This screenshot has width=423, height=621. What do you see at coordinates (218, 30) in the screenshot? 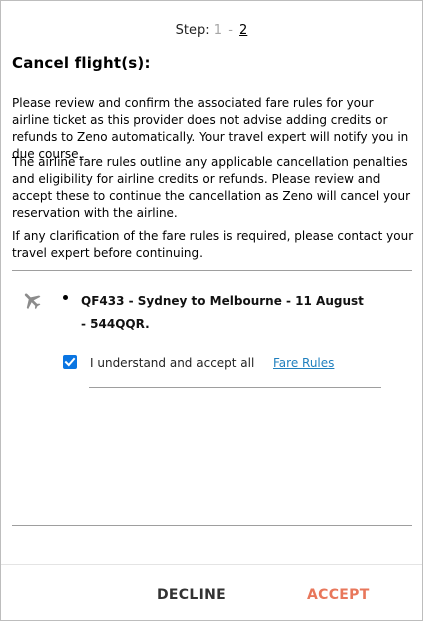
I see `step-1-current: 1` at bounding box center [218, 30].